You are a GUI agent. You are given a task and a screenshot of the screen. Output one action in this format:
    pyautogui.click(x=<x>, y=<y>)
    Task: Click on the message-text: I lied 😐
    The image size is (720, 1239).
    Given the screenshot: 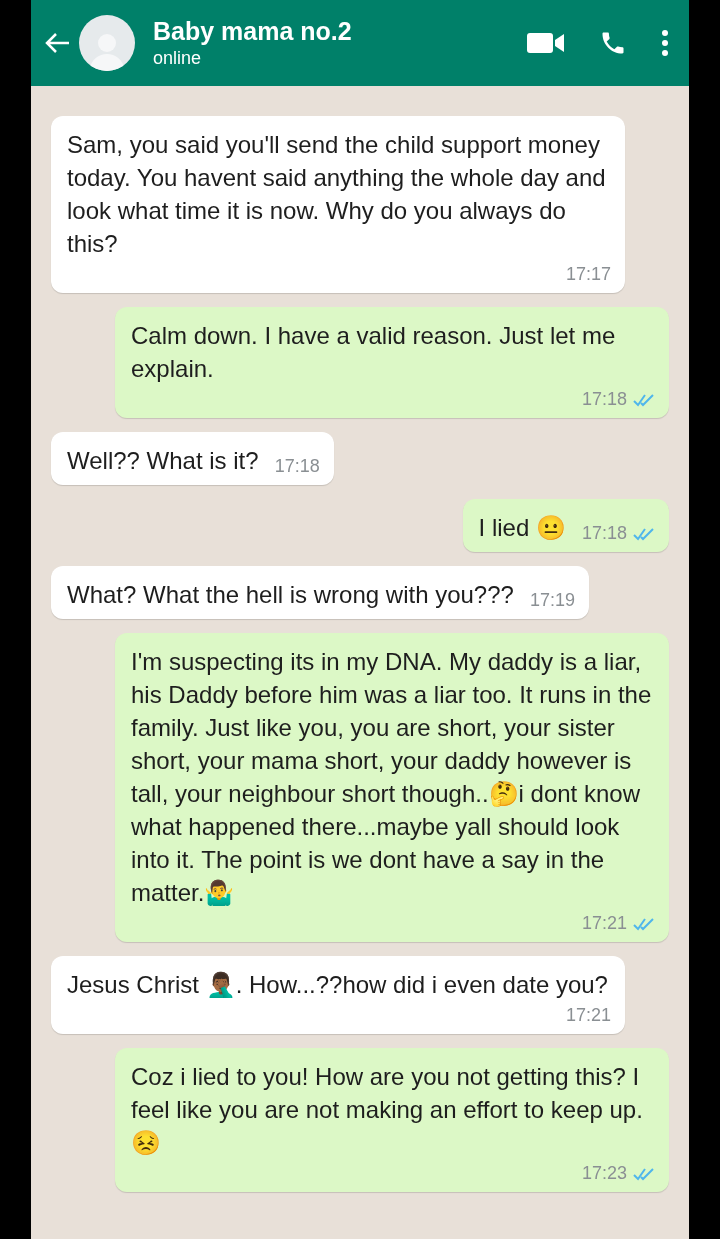 What is the action you would take?
    pyautogui.click(x=522, y=528)
    